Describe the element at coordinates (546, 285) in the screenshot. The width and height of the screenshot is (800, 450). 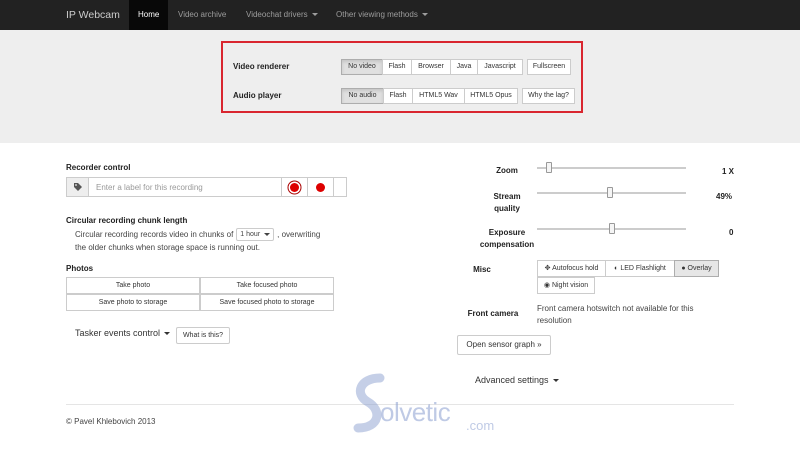
I see `eye-icon: ◉` at that location.